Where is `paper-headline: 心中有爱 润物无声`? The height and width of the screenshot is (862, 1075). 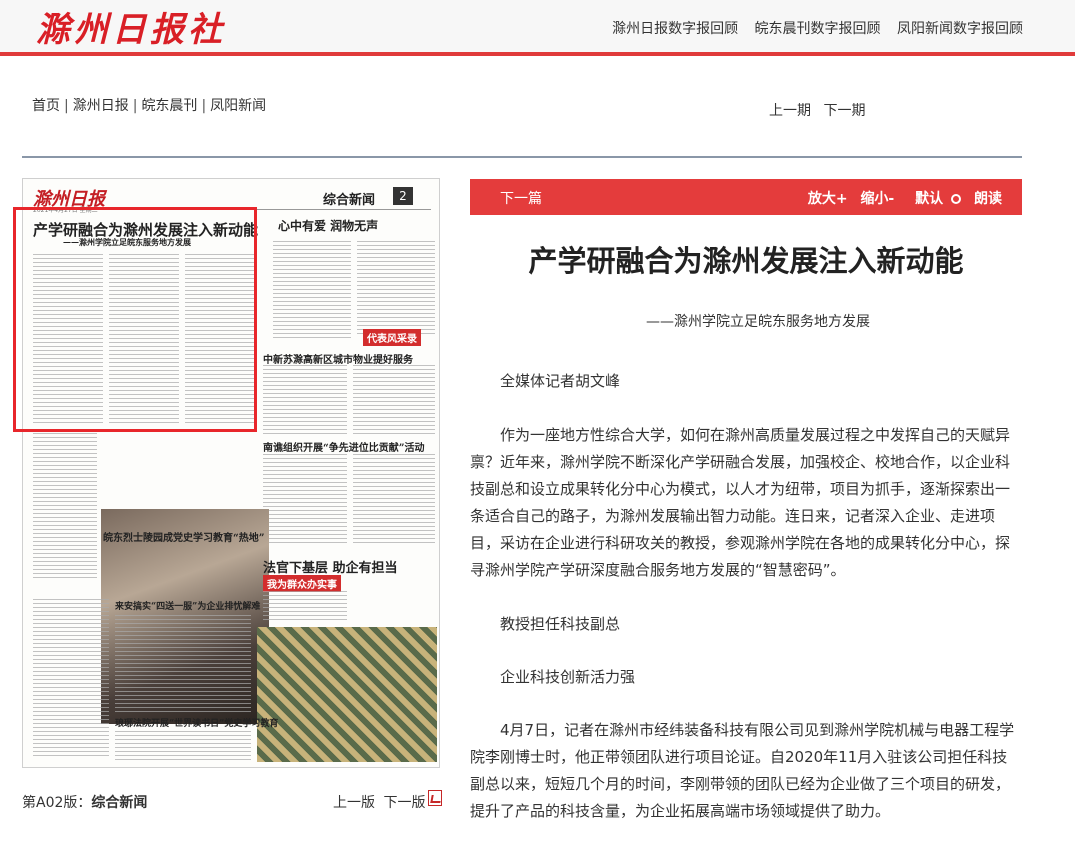
paper-headline: 心中有爱 润物无声 is located at coordinates (328, 225).